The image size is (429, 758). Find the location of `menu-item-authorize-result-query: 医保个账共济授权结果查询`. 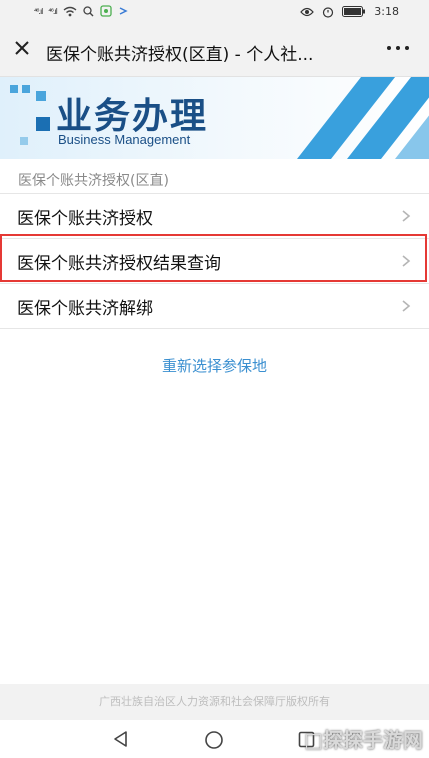

menu-item-authorize-result-query: 医保个账共济授权结果查询 is located at coordinates (214, 260).